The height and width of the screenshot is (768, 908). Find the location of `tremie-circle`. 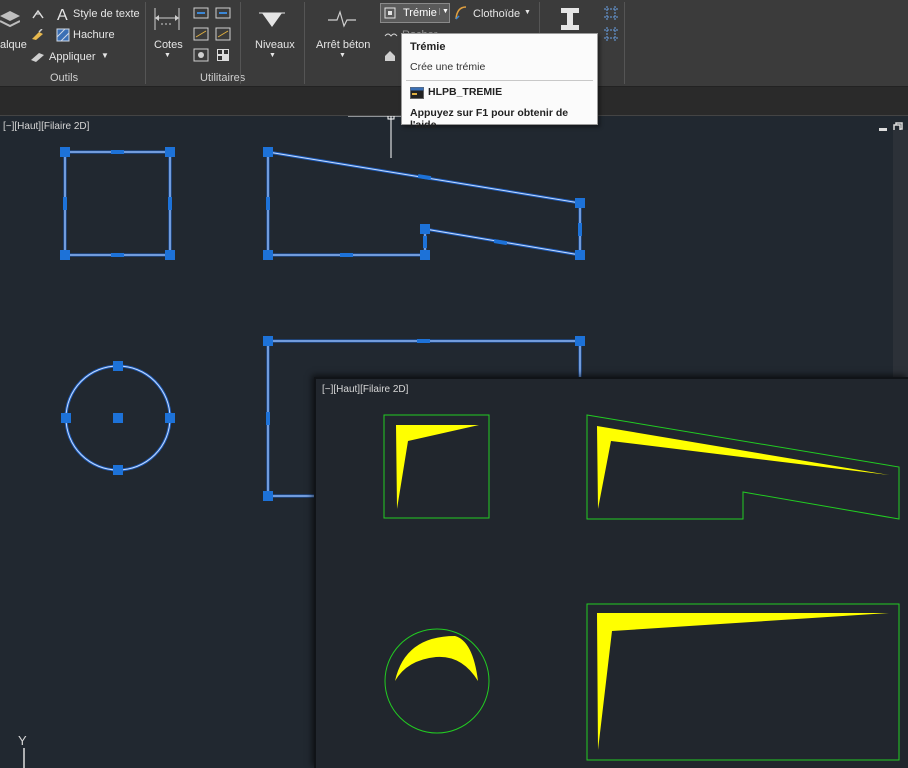

tremie-circle is located at coordinates (437, 681).